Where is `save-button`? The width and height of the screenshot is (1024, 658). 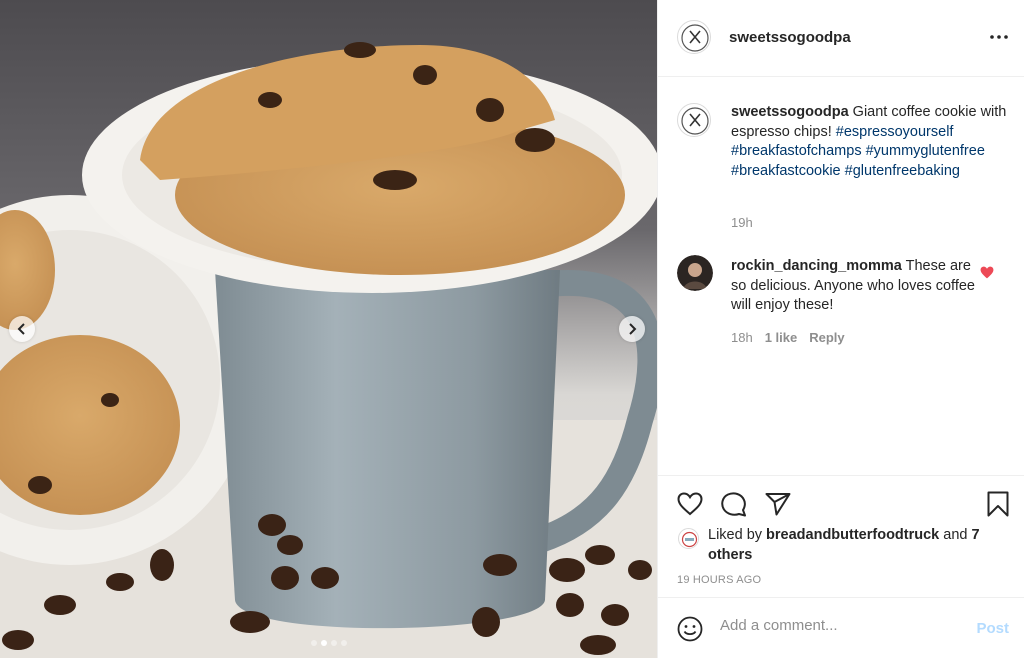
save-button is located at coordinates (998, 504).